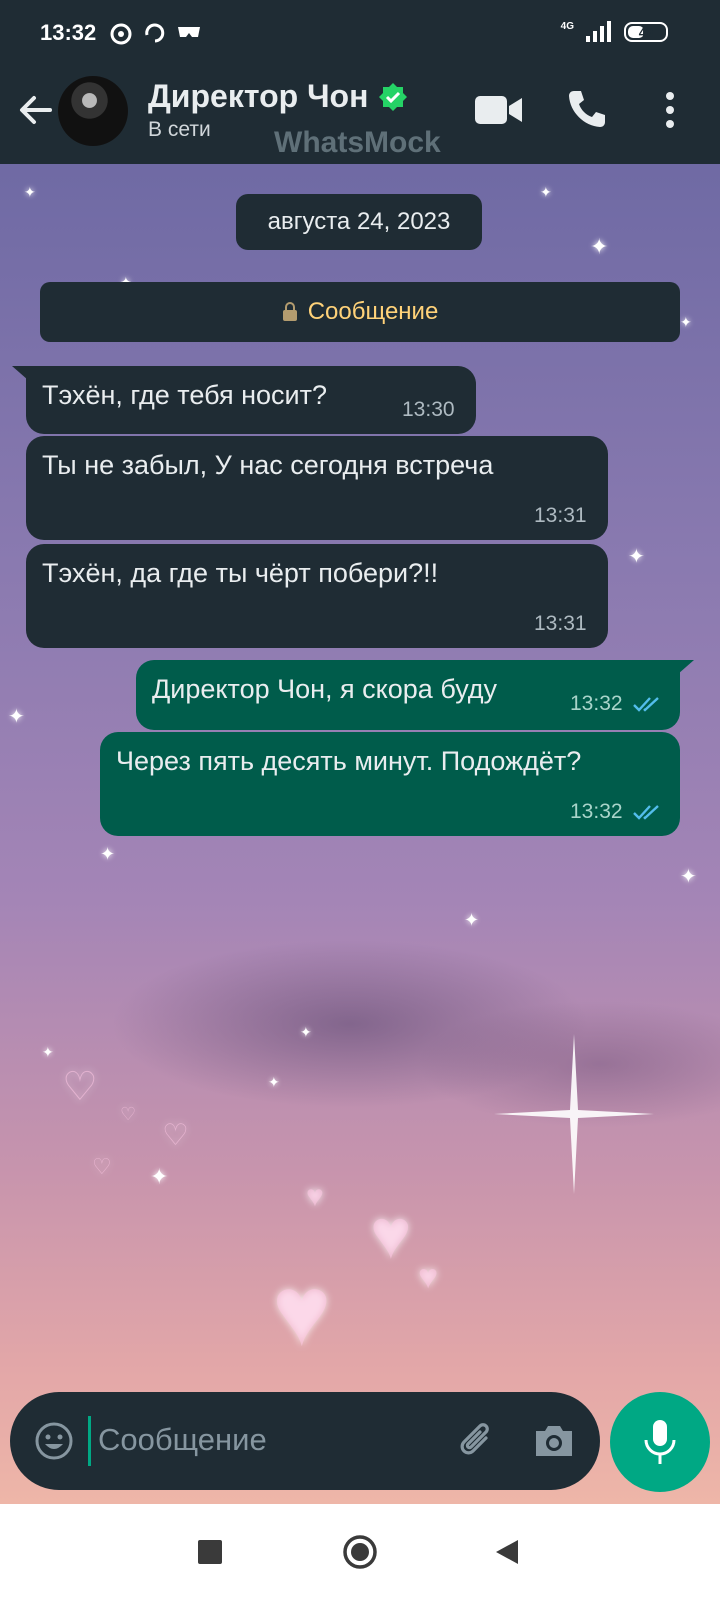  Describe the element at coordinates (89, 1441) in the screenshot. I see `text-caret` at that location.